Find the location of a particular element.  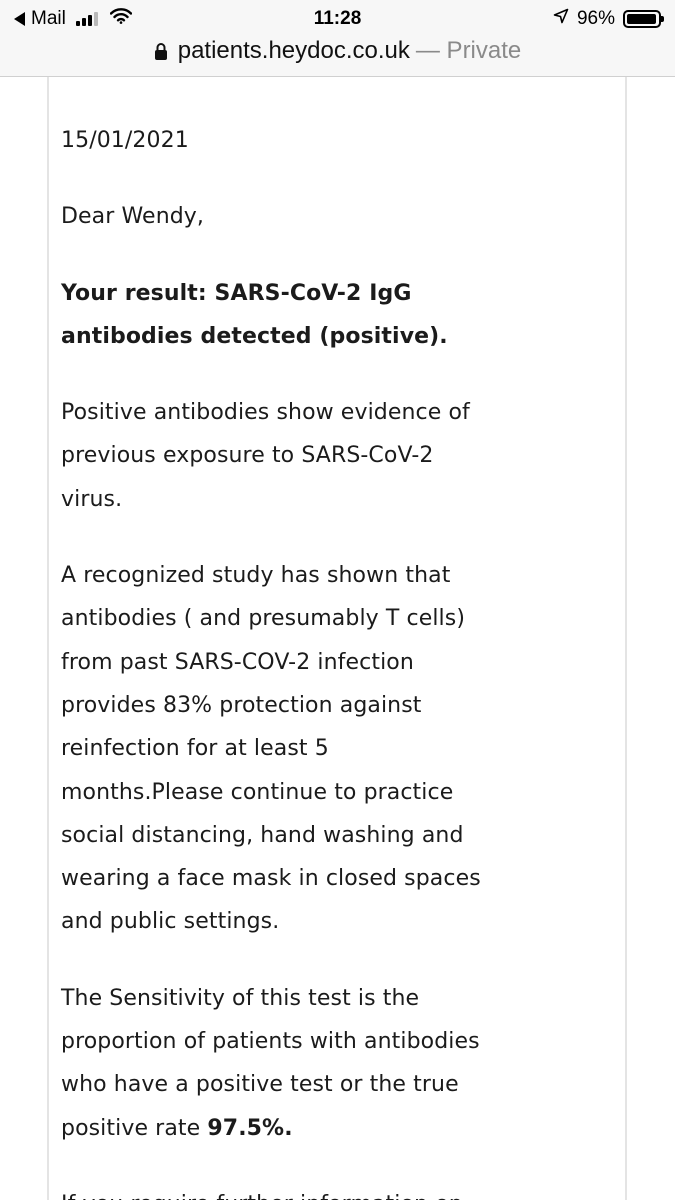

paragraph-line: If you require further information on is located at coordinates (296, 1191).